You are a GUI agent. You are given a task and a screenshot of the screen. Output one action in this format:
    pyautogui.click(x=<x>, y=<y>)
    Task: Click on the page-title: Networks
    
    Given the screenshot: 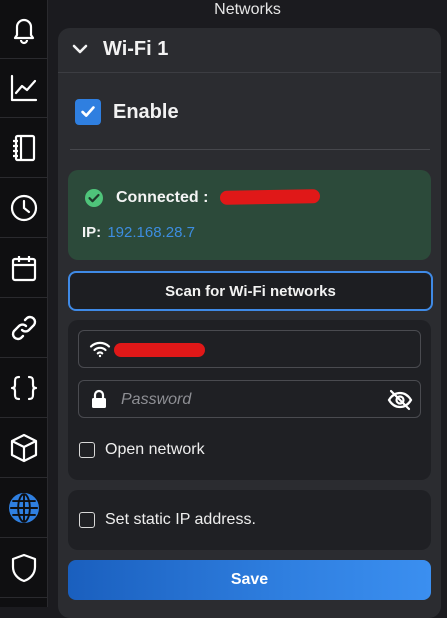 What is the action you would take?
    pyautogui.click(x=247, y=9)
    